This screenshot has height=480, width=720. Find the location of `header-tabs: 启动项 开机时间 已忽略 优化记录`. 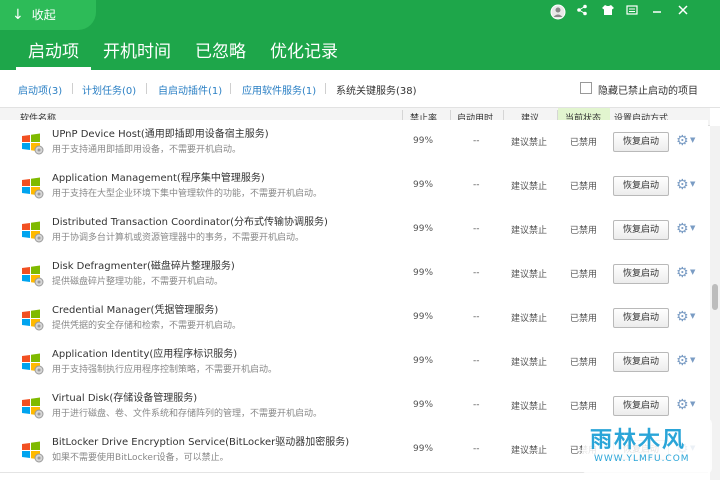

header-tabs: 启动项 开机时间 已忽略 优化记录 is located at coordinates (175, 53).